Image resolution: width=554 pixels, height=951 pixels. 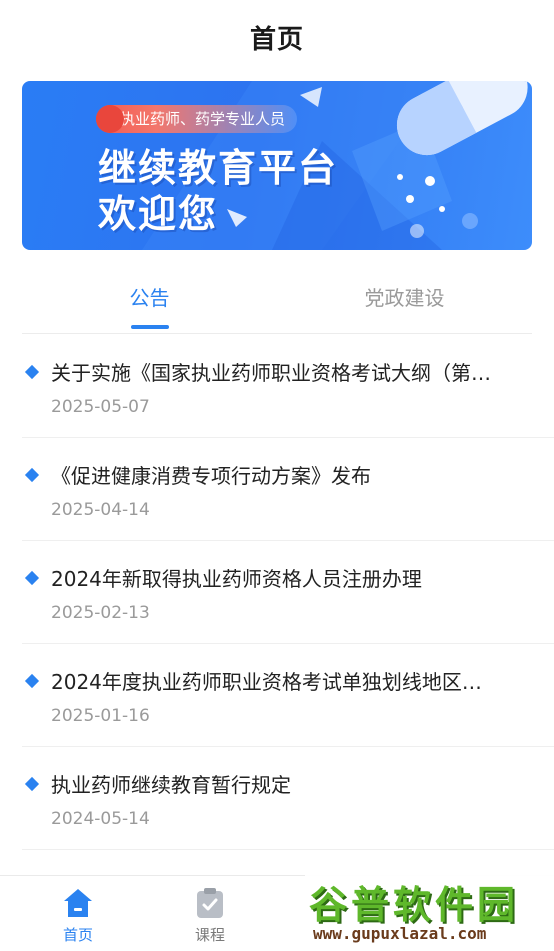 I want to click on active-tab-indicator, so click(x=149, y=327).